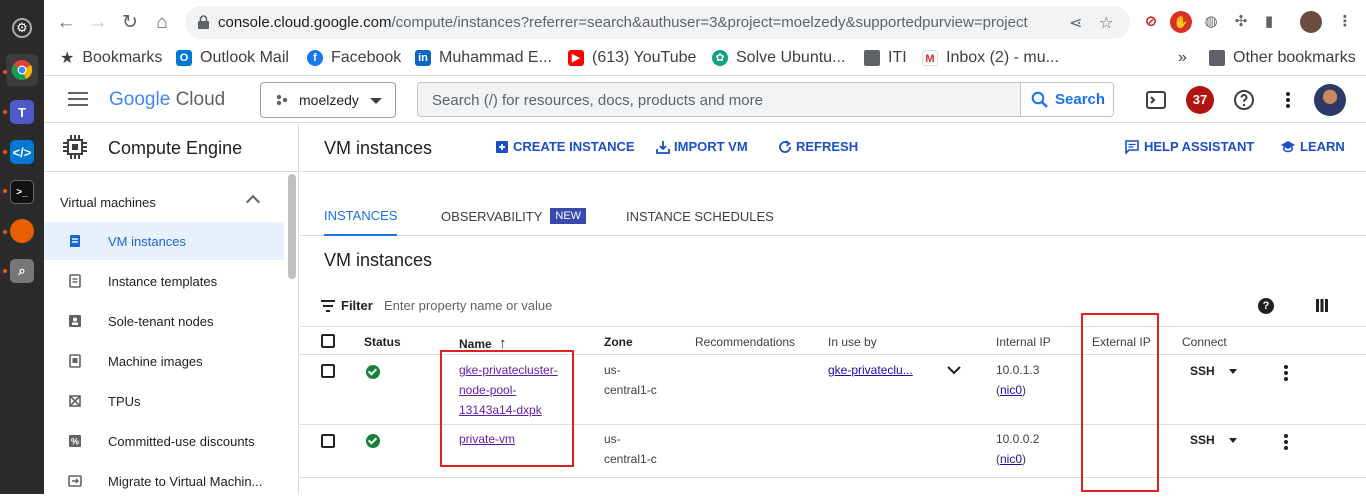 This screenshot has height=500, width=1366. Describe the element at coordinates (1294, 57) in the screenshot. I see `bookmark-label: Other bookmarks` at that location.